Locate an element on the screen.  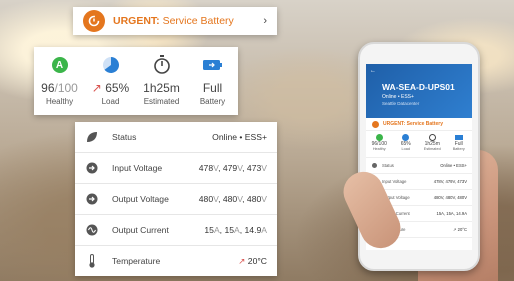
stat-battery: Full Battery is located at coordinates (212, 81).